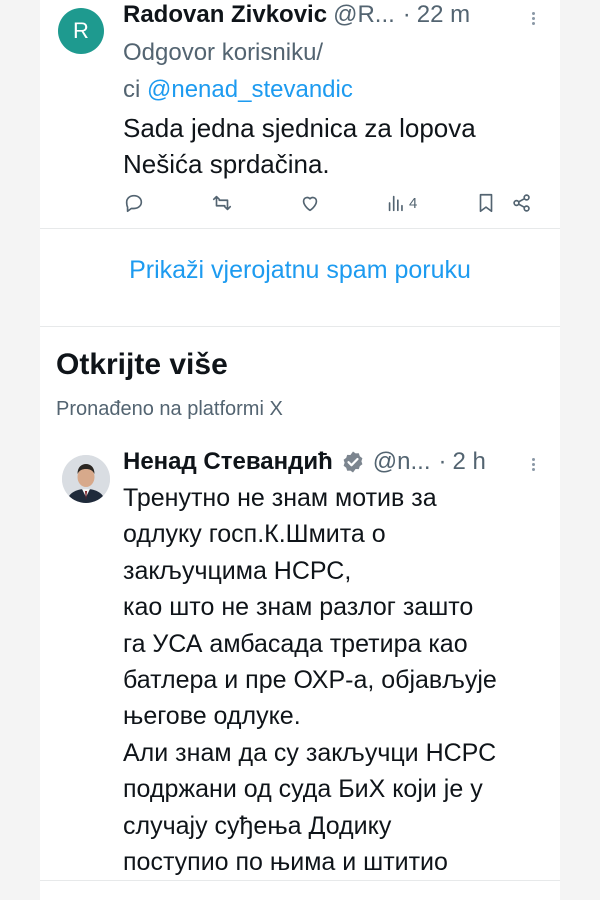  What do you see at coordinates (212, 716) in the screenshot?
I see `tweet-text-line: његове одлуке.` at bounding box center [212, 716].